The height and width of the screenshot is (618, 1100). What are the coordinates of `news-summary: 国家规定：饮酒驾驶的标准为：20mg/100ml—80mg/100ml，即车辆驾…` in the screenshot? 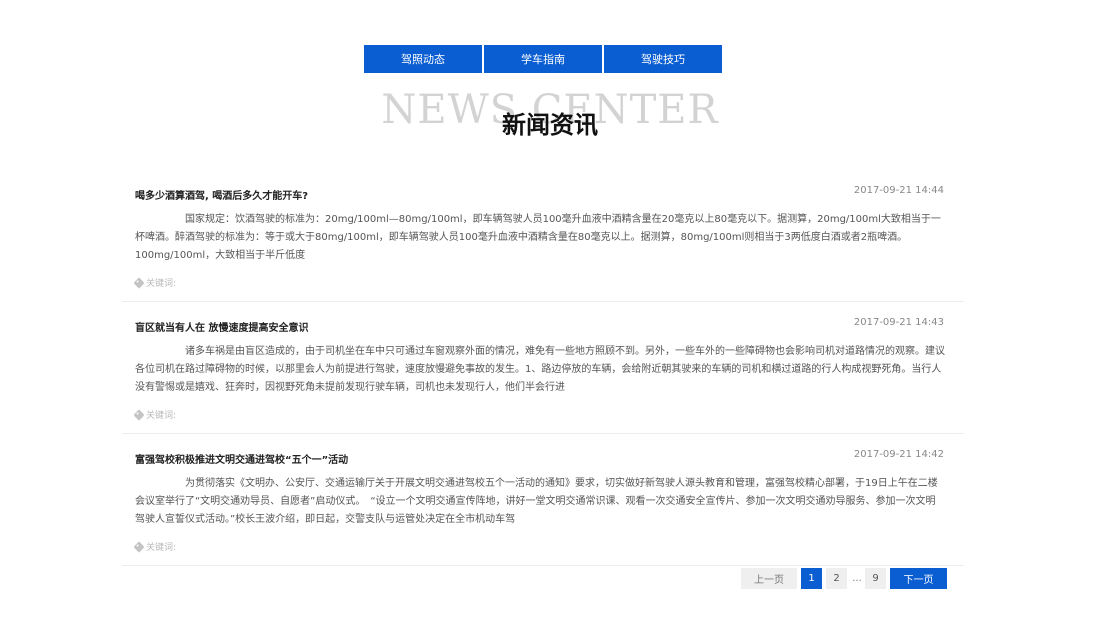 It's located at (538, 237).